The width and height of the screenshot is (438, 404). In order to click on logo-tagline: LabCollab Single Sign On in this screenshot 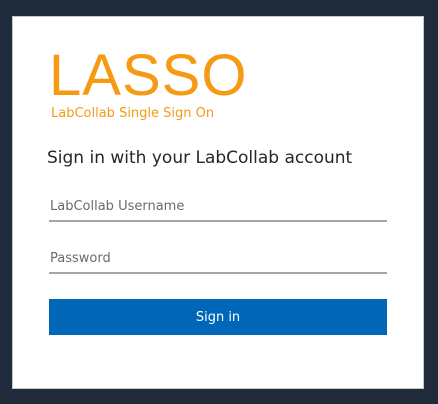, I will do `click(133, 113)`.